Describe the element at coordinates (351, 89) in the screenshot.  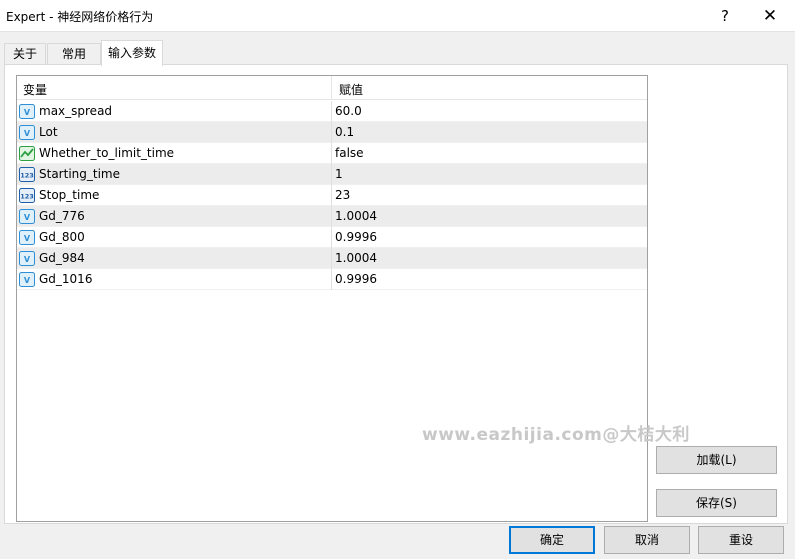
I see `column-header-value: 赋值` at that location.